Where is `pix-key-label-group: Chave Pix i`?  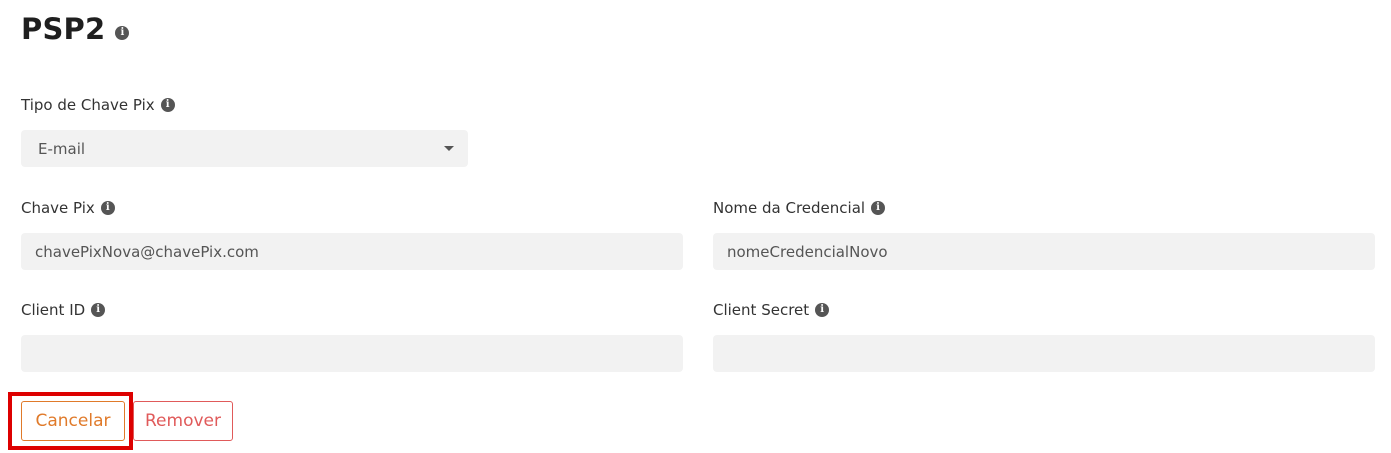
pix-key-label-group: Chave Pix i is located at coordinates (68, 208).